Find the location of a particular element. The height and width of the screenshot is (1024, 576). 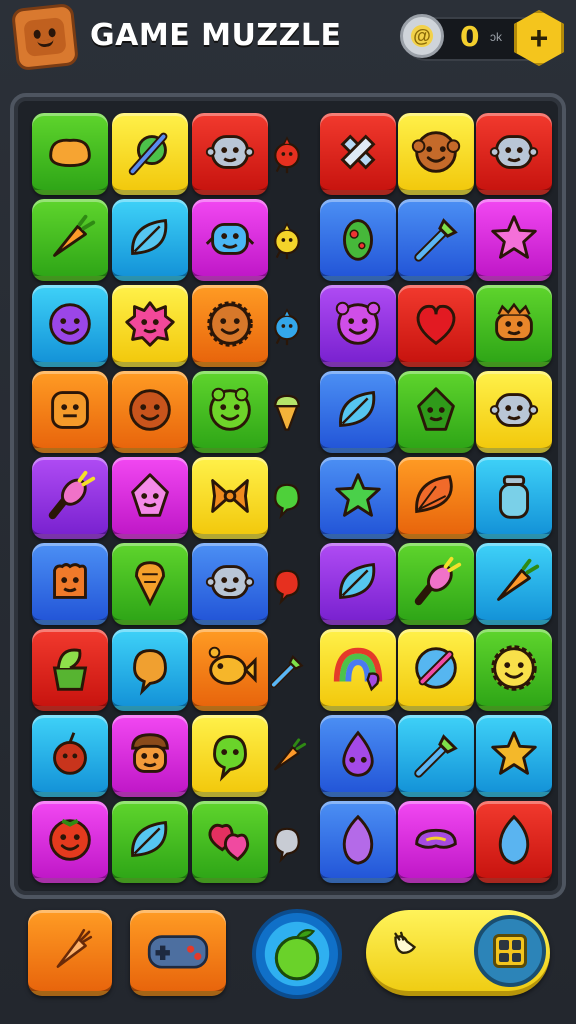

gear-coin-icon: @ is located at coordinates (422, 36).